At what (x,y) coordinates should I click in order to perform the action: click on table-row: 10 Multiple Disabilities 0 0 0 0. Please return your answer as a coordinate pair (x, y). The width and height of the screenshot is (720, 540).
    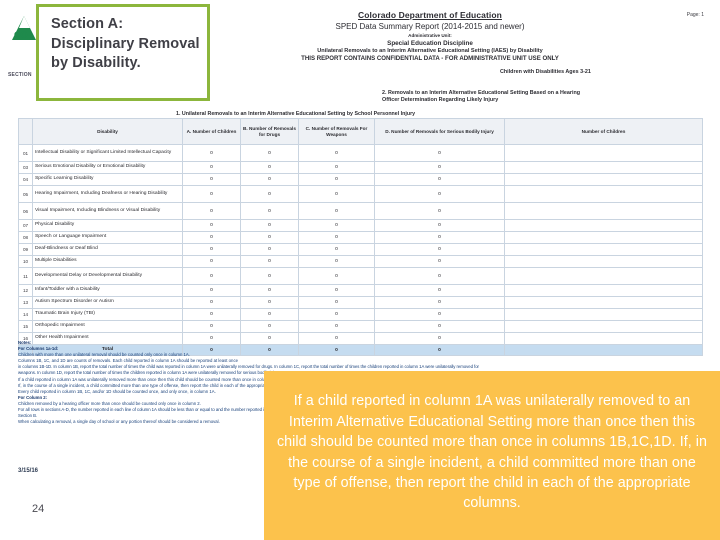
    Looking at the image, I should click on (360, 261).